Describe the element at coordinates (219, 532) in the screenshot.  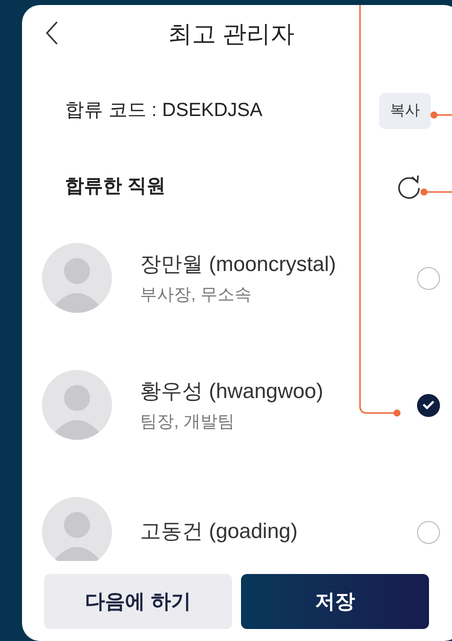
I see `employee-name: 고동건 (goading)` at that location.